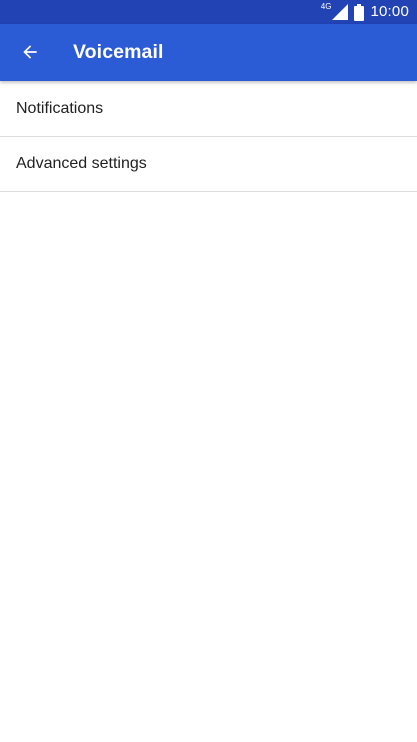 The height and width of the screenshot is (742, 417). I want to click on notifications-label: Notifications, so click(60, 108).